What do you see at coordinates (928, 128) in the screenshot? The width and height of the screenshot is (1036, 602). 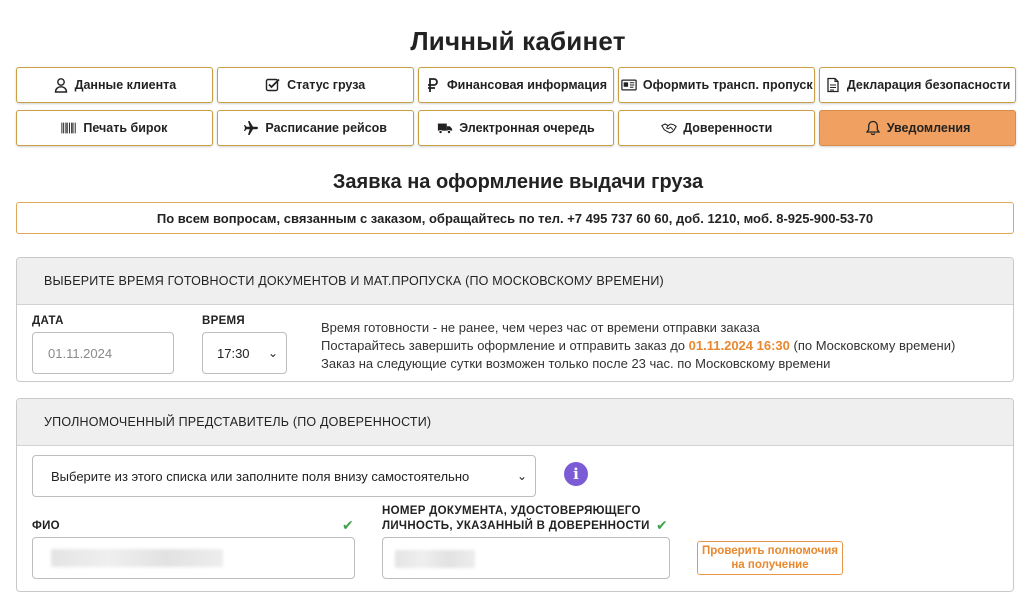 I see `nav-label: Уведомления` at bounding box center [928, 128].